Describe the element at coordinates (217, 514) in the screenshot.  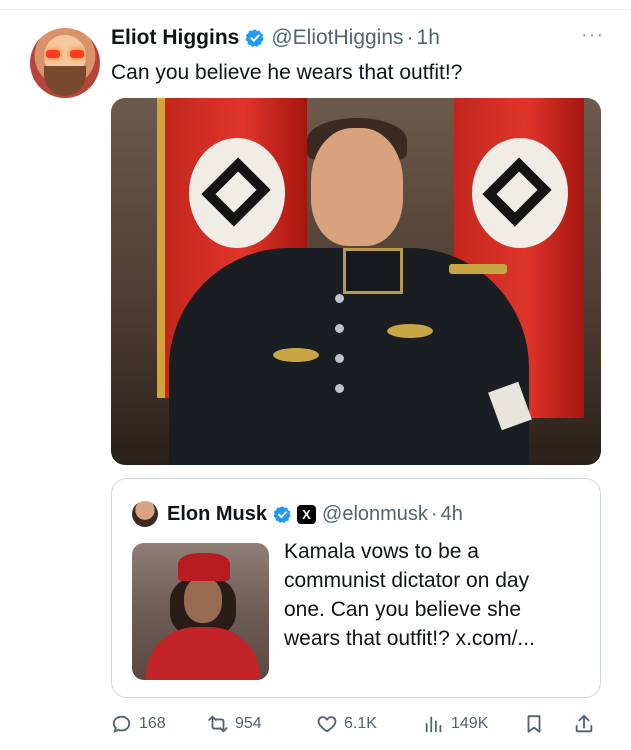
I see `quoted-author-name: Elon Musk` at that location.